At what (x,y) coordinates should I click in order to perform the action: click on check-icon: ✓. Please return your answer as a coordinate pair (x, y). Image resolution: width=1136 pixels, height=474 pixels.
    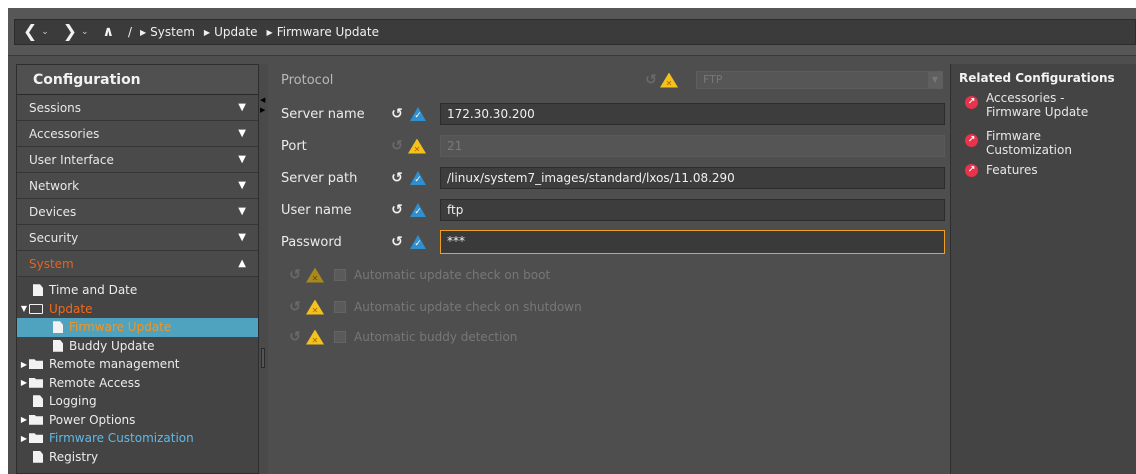
    Looking at the image, I should click on (418, 114).